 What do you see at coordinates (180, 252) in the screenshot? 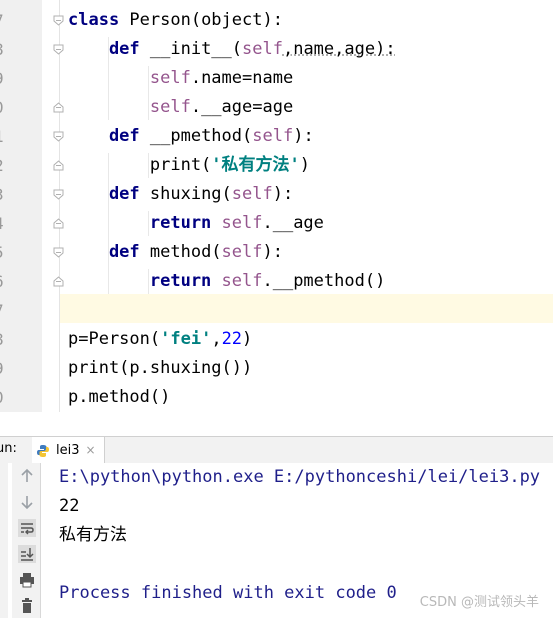
I see `code-token: method(` at bounding box center [180, 252].